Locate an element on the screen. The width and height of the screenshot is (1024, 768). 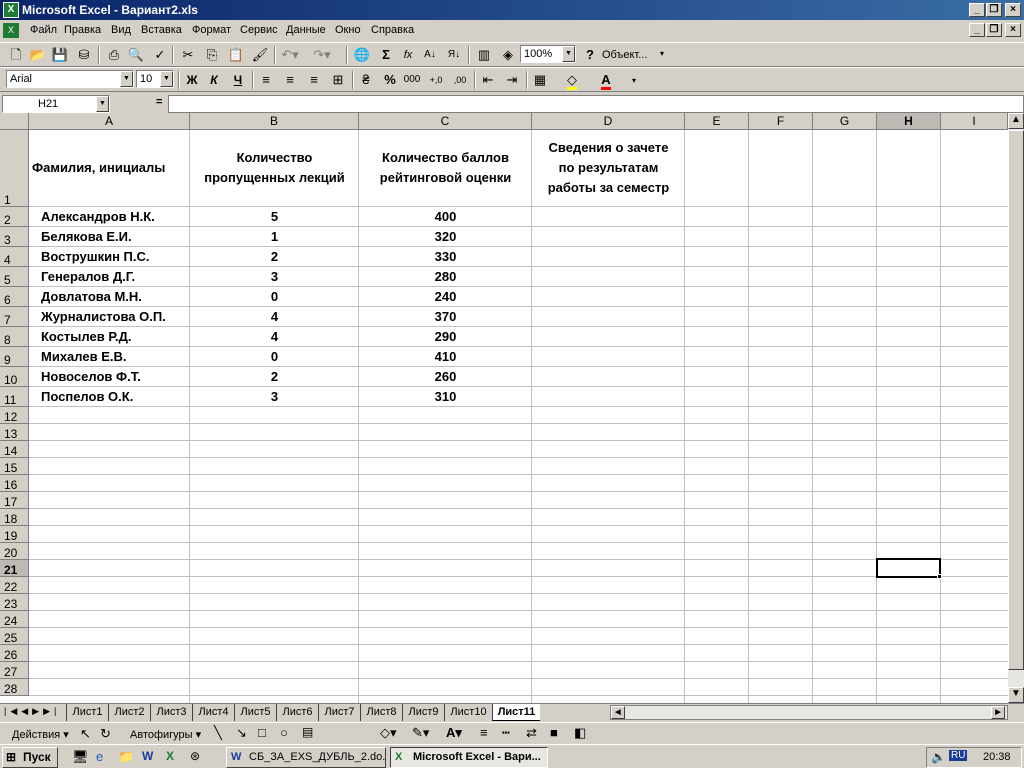
cell-name: Журналистова О.П. is located at coordinates (103, 316).